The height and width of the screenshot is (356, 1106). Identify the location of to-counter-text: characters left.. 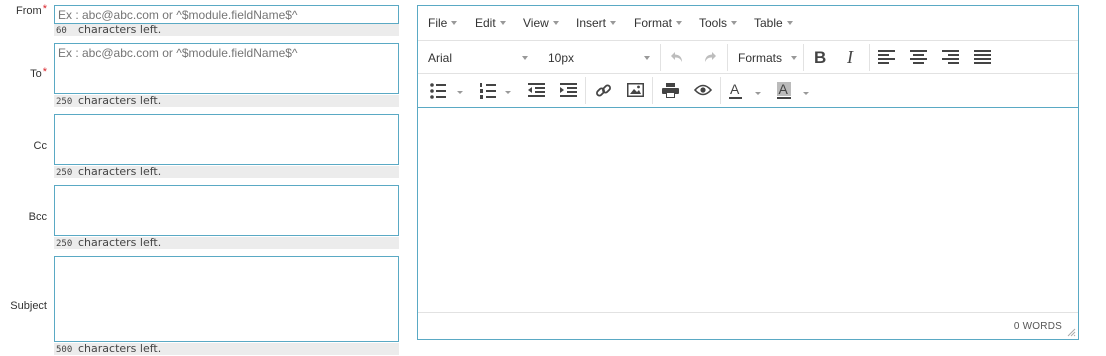
(120, 100).